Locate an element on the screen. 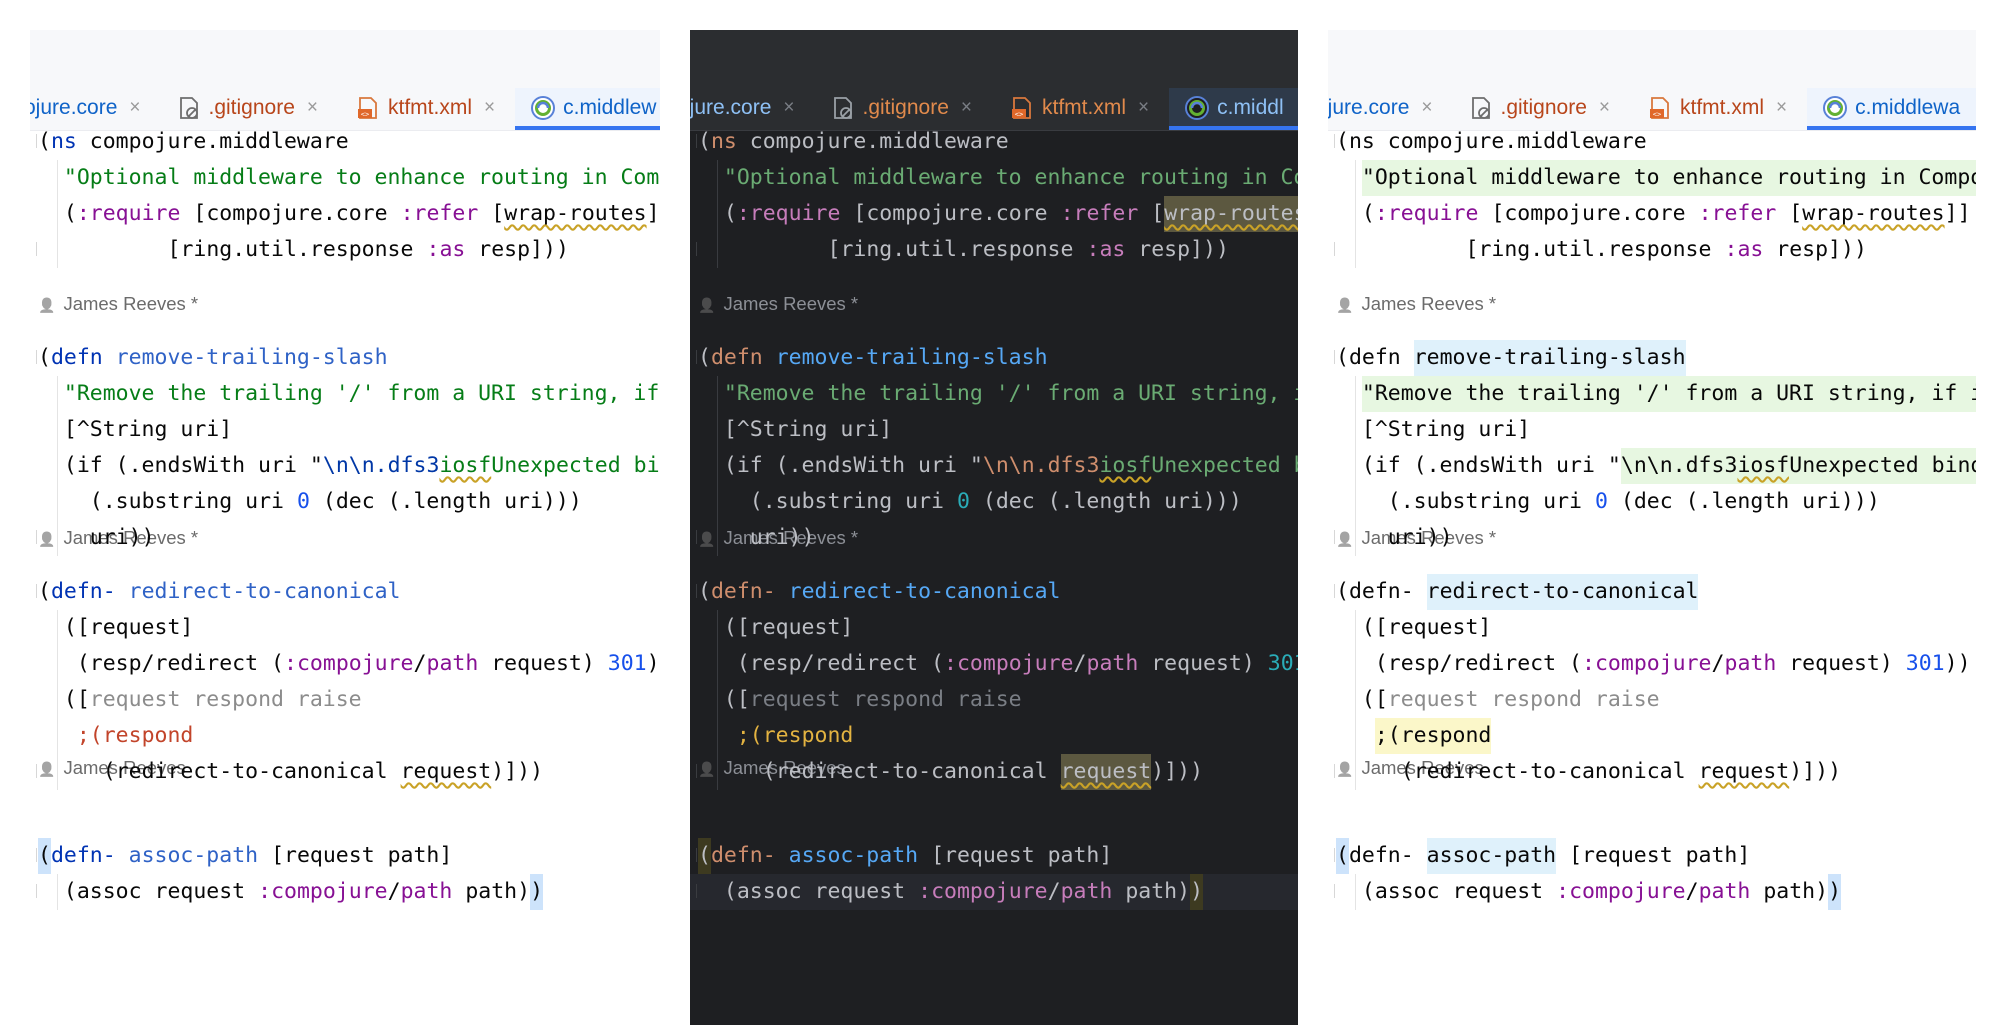  author-name: James Reeves * is located at coordinates (131, 303).